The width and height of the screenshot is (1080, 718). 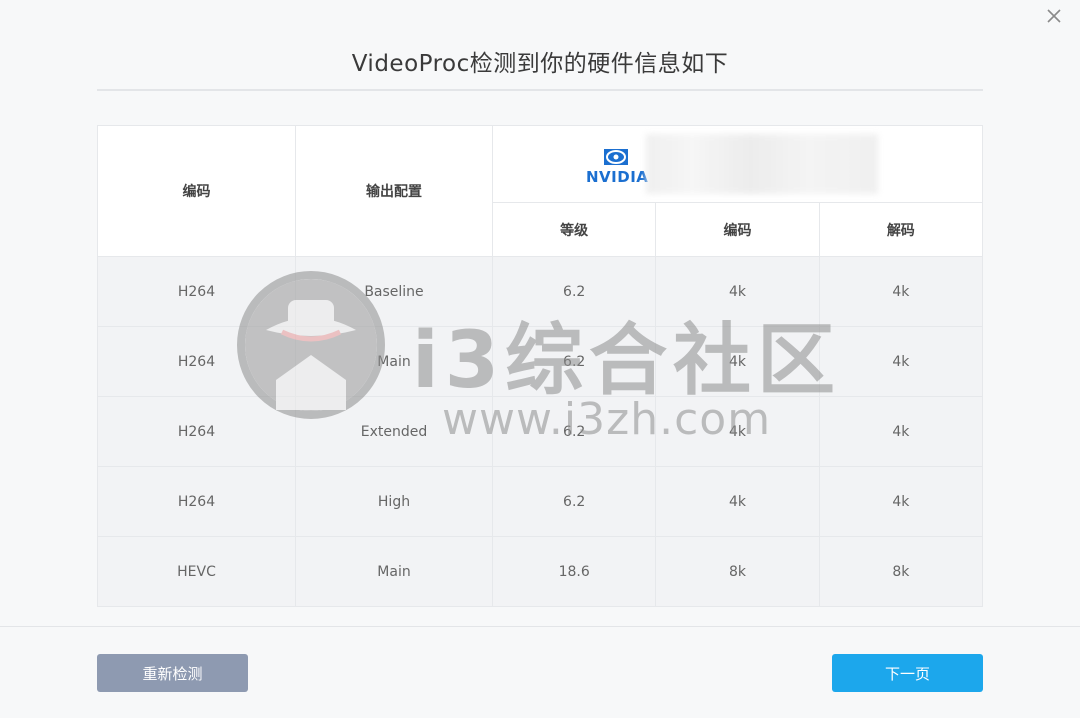 I want to click on header-encode: 编码, so click(x=738, y=229).